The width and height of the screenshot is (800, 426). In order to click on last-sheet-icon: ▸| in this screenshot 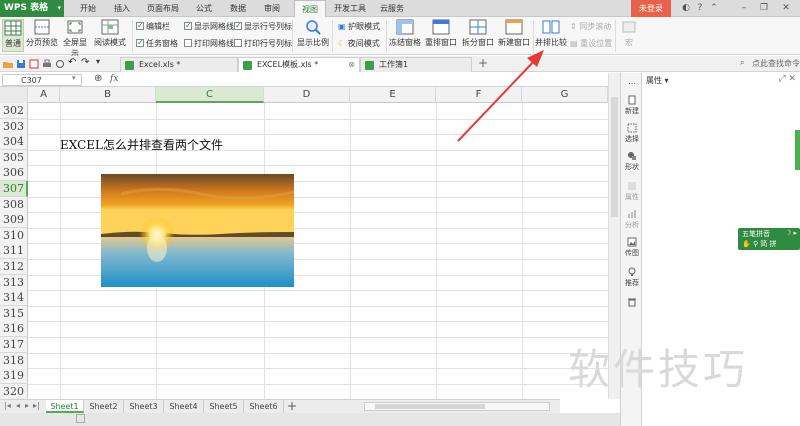, I will do `click(36, 405)`.